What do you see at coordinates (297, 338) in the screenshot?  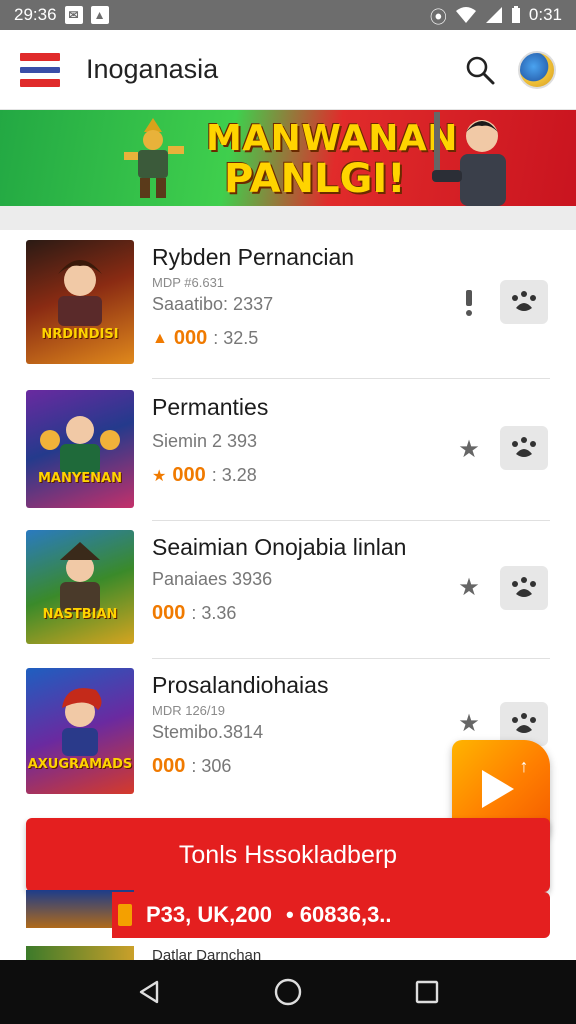 I see `game-rating: ▲ 000 : 32.5` at bounding box center [297, 338].